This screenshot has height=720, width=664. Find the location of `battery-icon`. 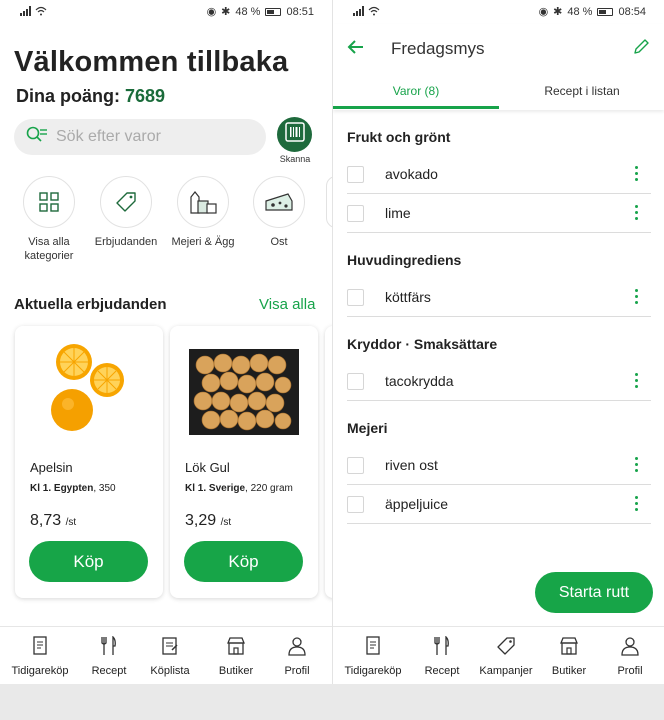

battery-icon is located at coordinates (273, 11).